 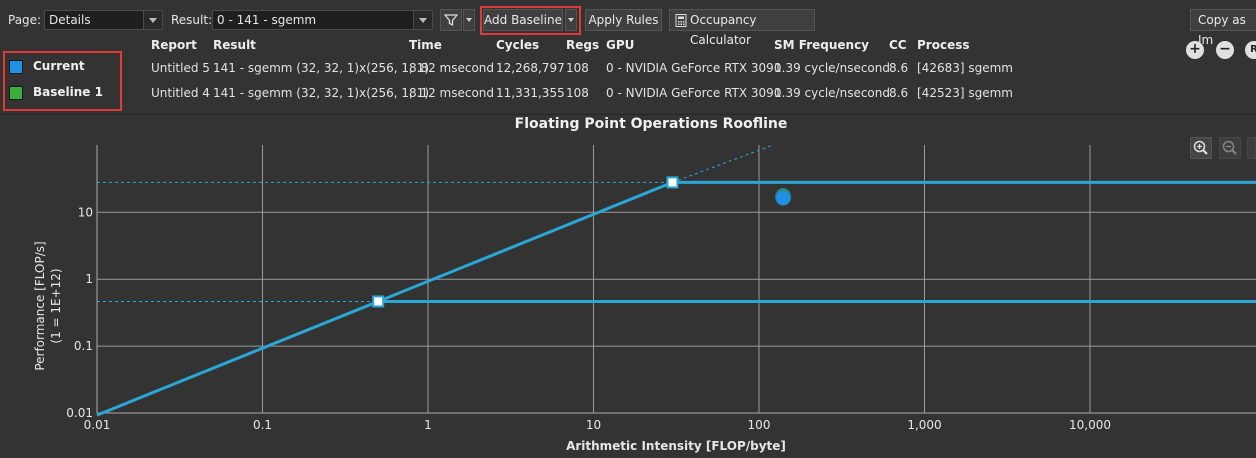 I want to click on header-cycles: Cycles, so click(x=518, y=45).